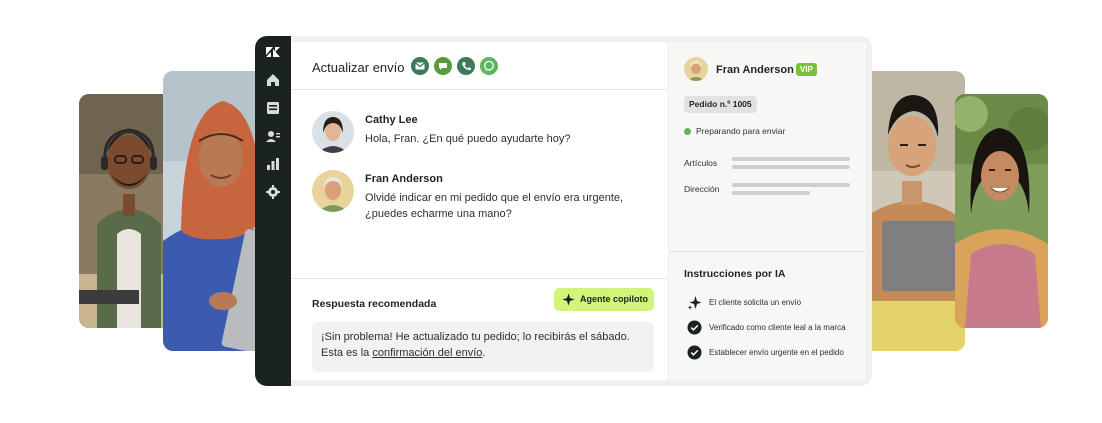 This screenshot has height=423, width=1102. Describe the element at coordinates (741, 131) in the screenshot. I see `order-status-text: Preparando para enviar` at that location.